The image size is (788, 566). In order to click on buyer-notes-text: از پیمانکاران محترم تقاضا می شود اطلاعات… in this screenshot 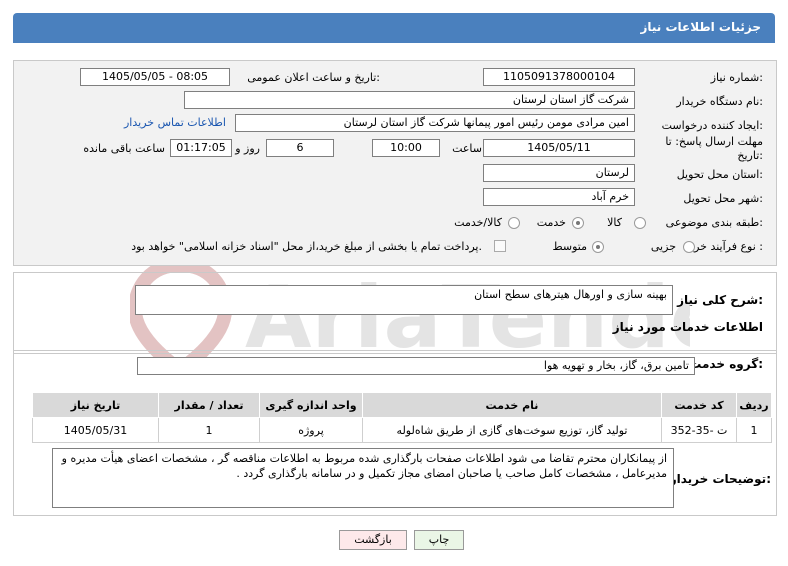, I will do `click(364, 466)`.